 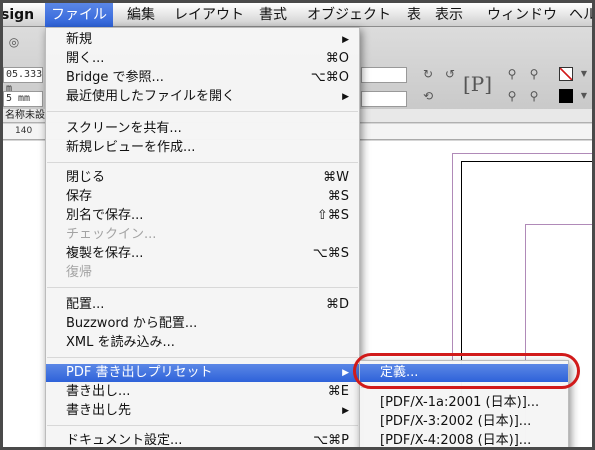 What do you see at coordinates (79, 272) in the screenshot?
I see `menu-item-label: 復帰` at bounding box center [79, 272].